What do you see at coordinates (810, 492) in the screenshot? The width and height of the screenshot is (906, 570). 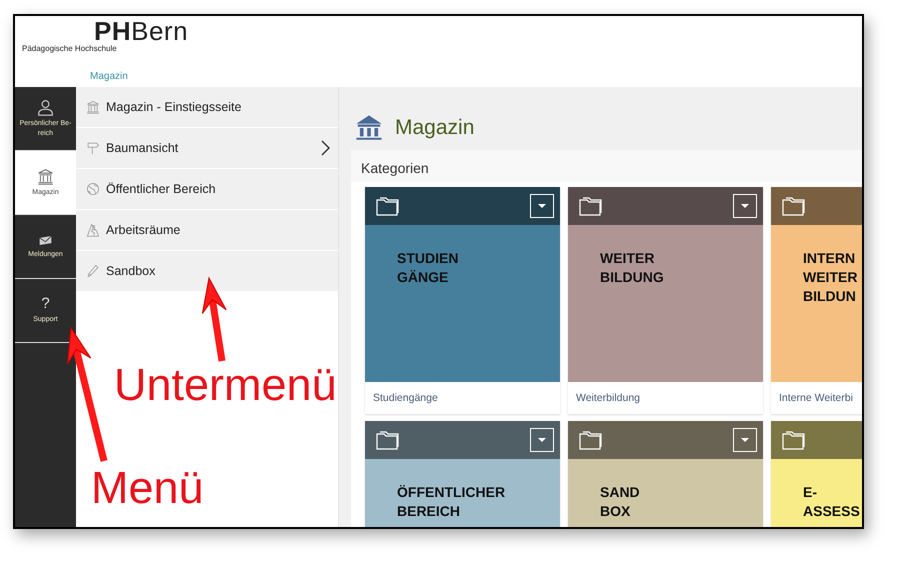 I see `cover-text: E-` at bounding box center [810, 492].